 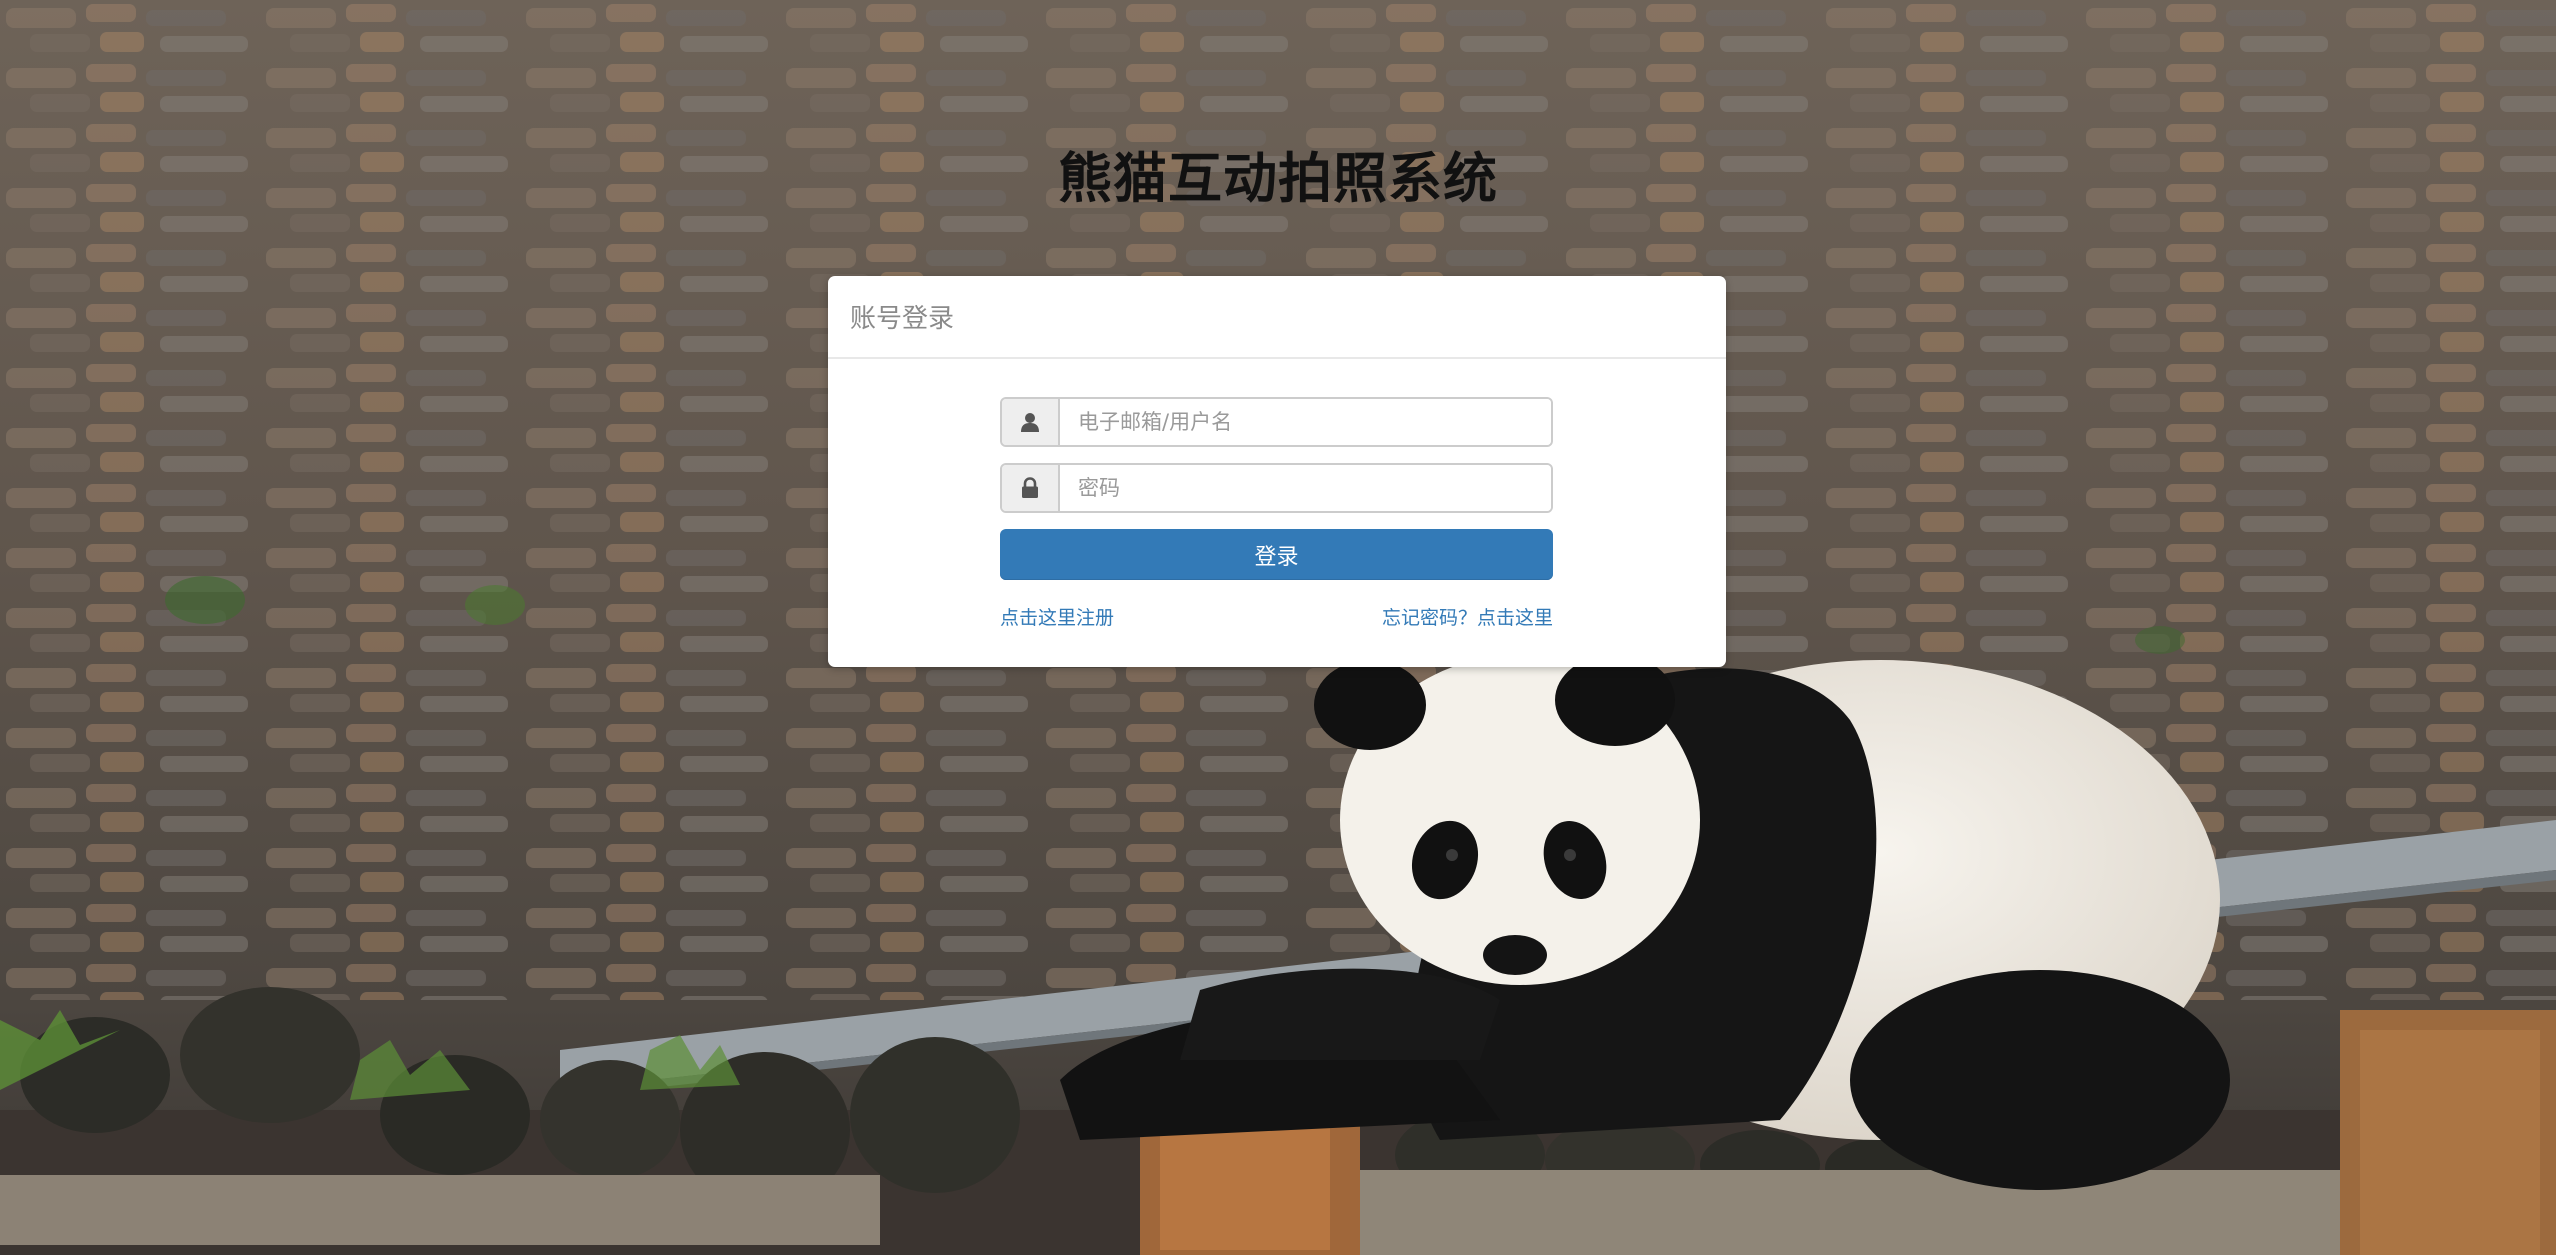 What do you see at coordinates (1277, 317) in the screenshot?
I see `panel-heading: 账号登录` at bounding box center [1277, 317].